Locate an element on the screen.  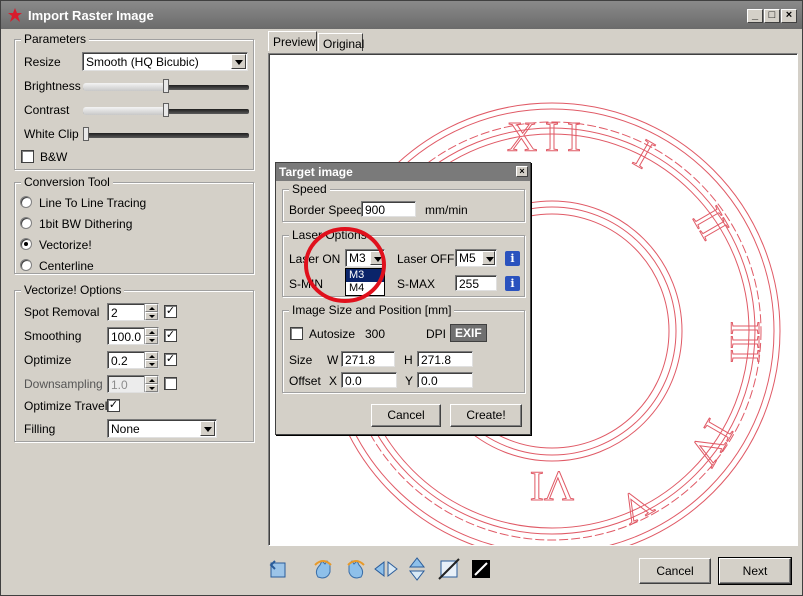
smax-input: 255 is located at coordinates (476, 283).